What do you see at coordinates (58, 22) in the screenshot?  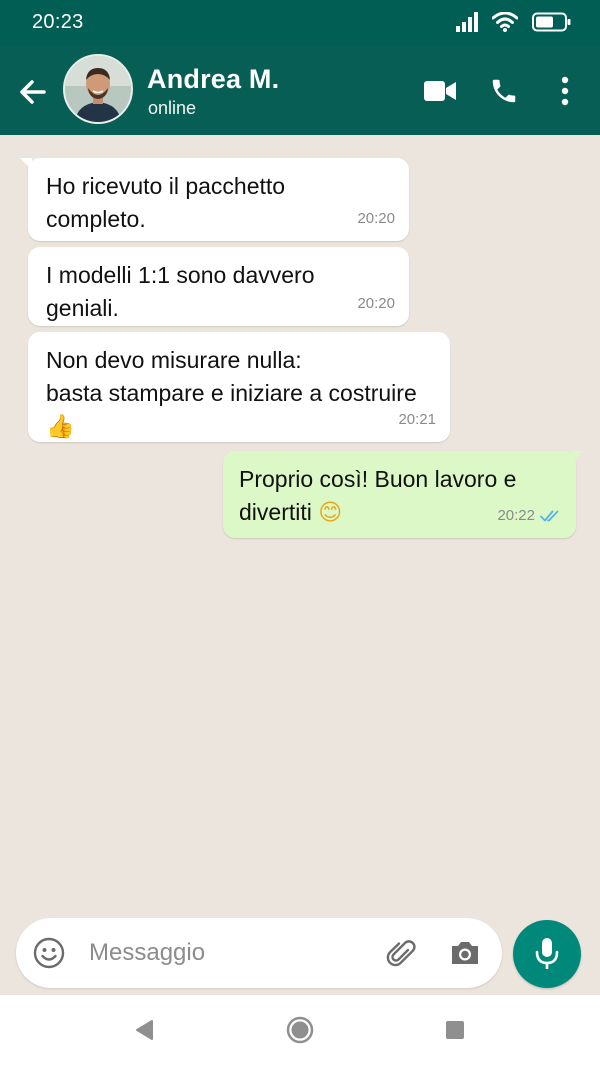 I see `status-time: 20:23` at bounding box center [58, 22].